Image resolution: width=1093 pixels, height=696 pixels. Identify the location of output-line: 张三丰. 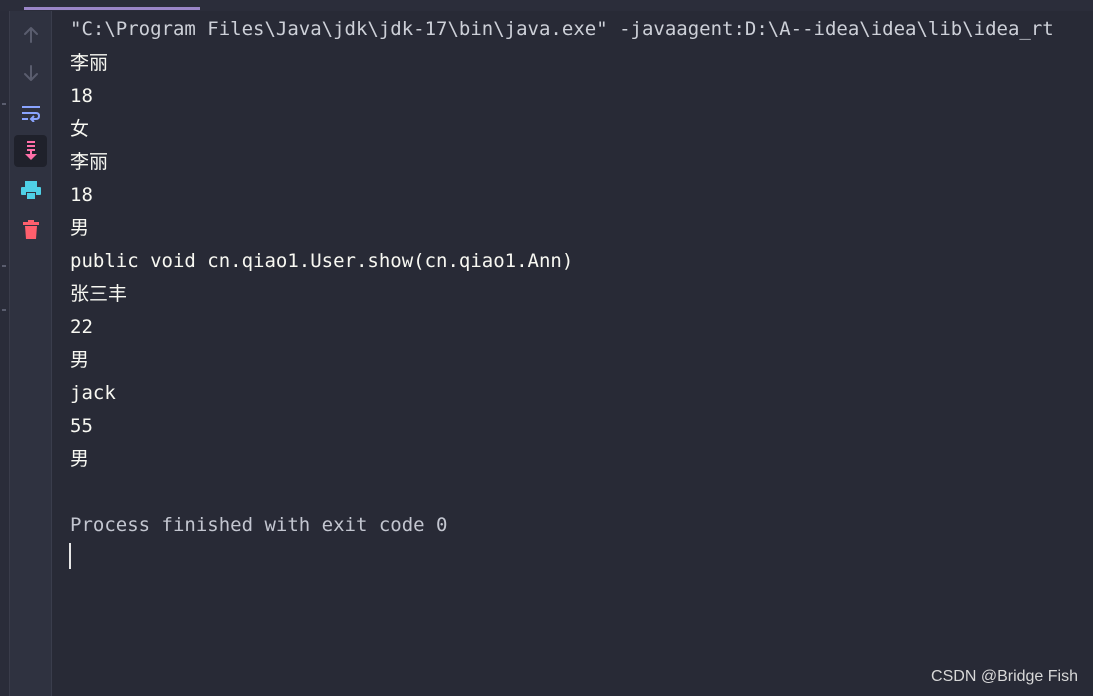
(99, 294).